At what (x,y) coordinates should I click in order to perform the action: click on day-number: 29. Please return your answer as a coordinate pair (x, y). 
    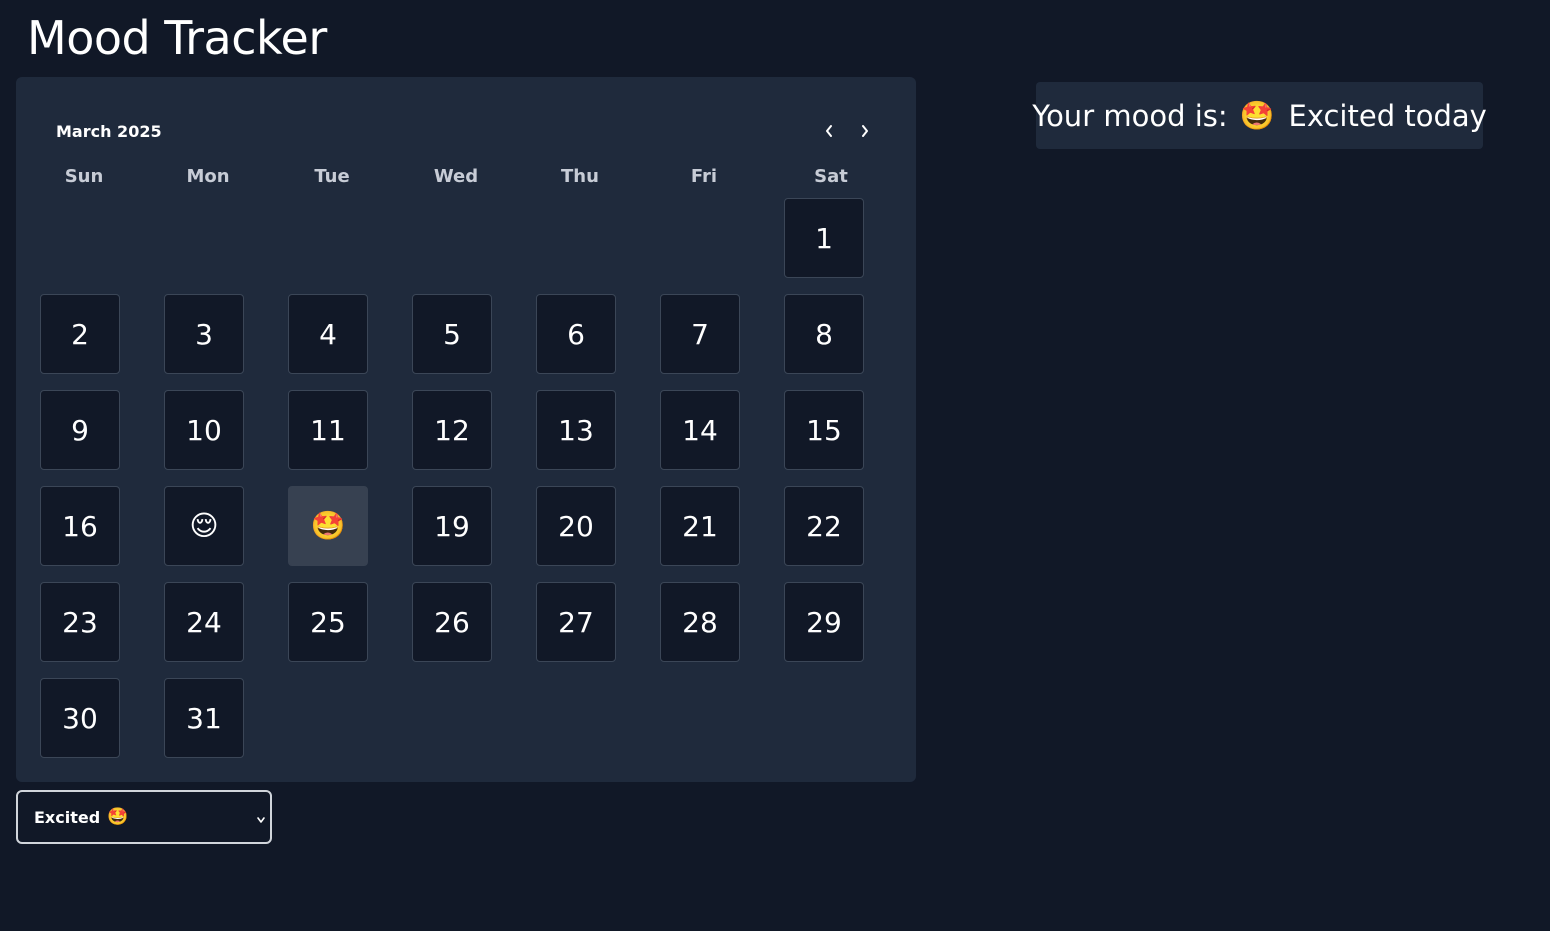
    Looking at the image, I should click on (824, 622).